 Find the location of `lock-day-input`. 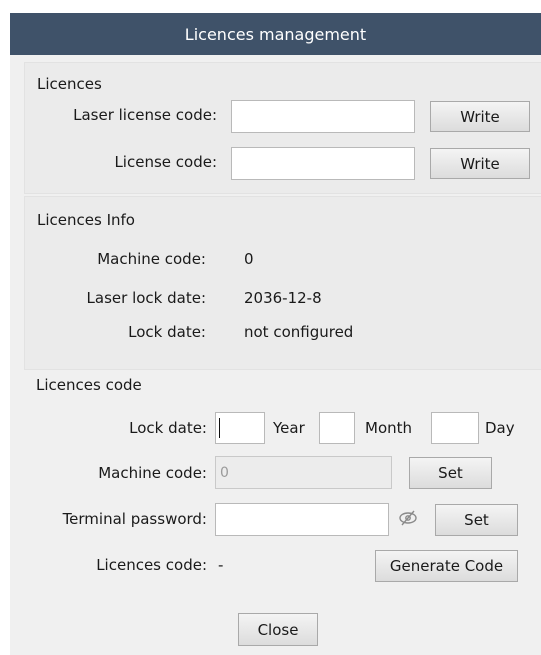

lock-day-input is located at coordinates (455, 428).